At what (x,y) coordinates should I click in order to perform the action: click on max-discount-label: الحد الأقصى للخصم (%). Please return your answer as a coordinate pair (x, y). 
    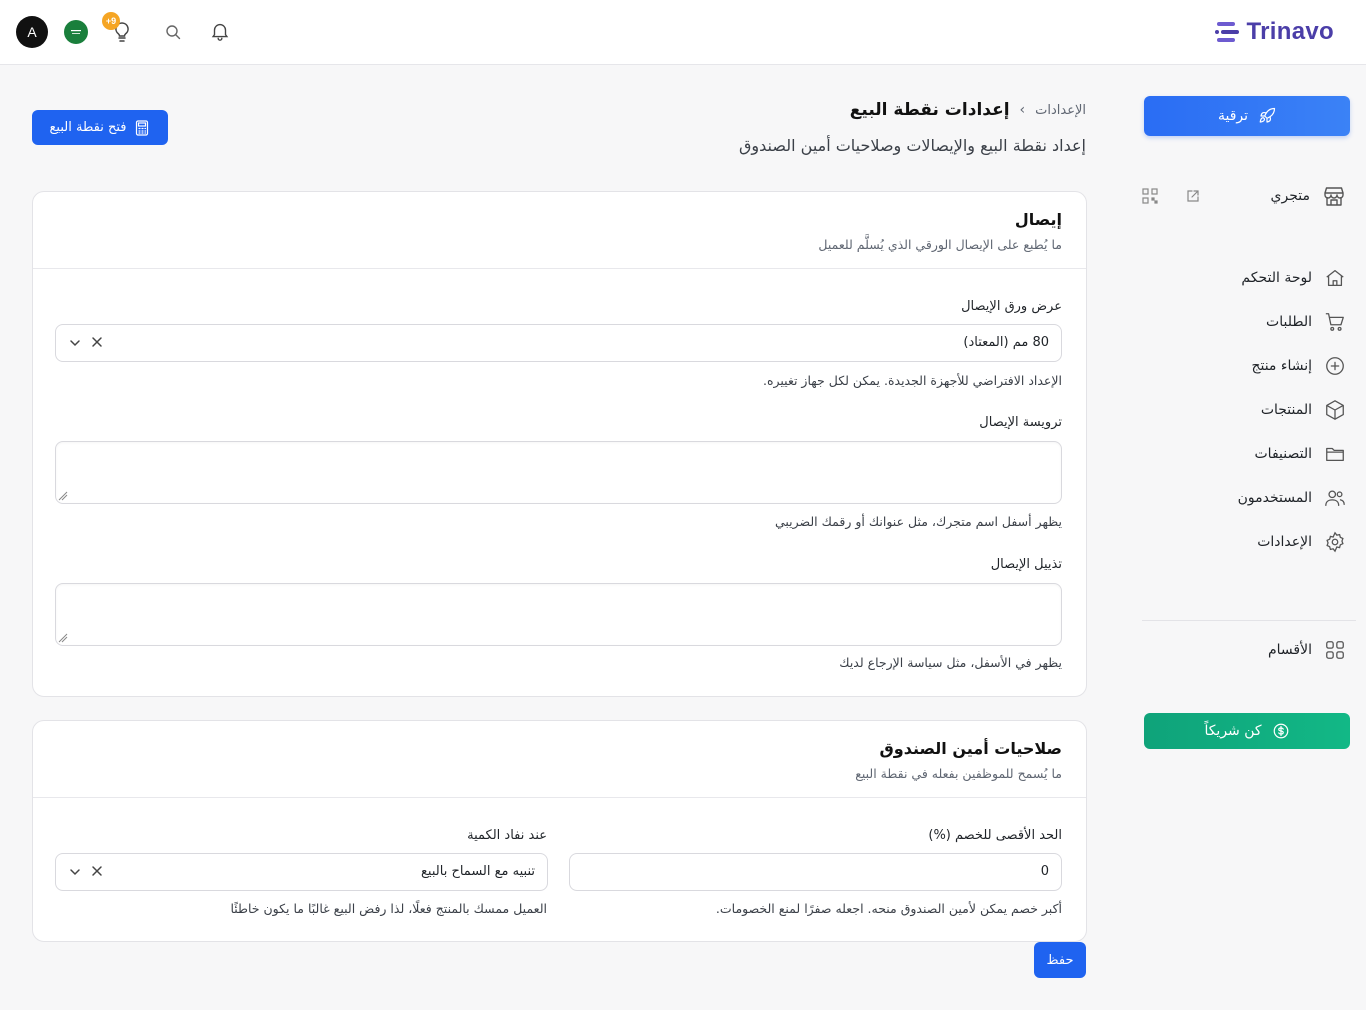
    Looking at the image, I should click on (995, 835).